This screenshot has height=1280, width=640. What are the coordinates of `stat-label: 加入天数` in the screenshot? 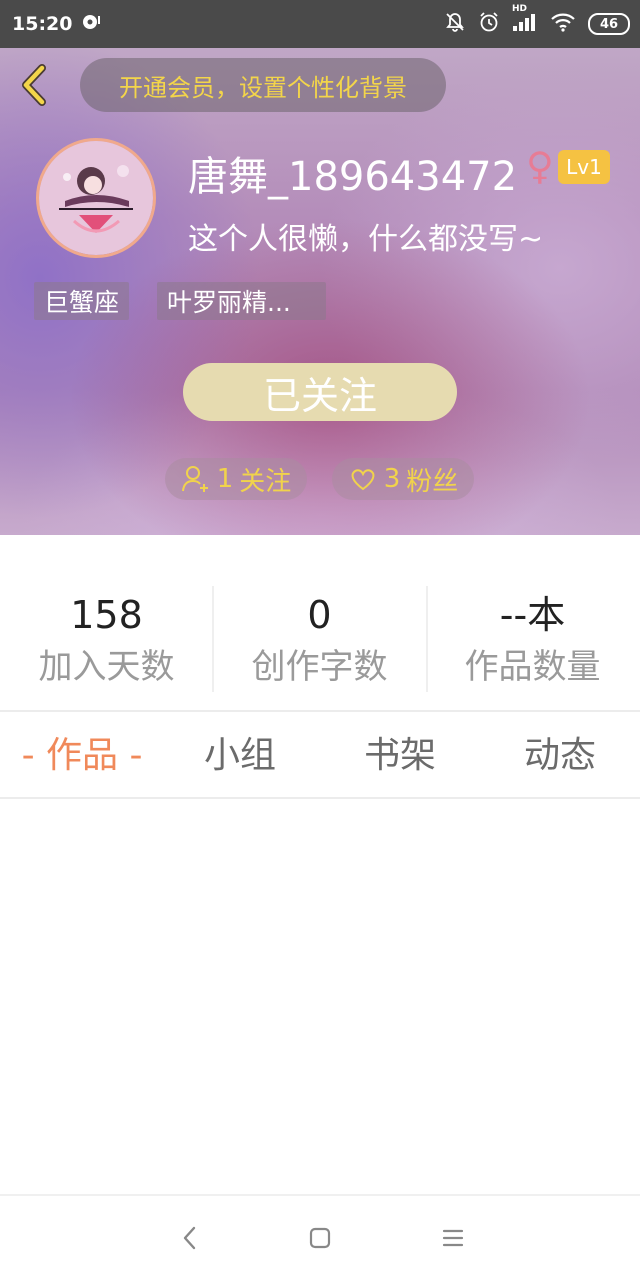 It's located at (106, 667).